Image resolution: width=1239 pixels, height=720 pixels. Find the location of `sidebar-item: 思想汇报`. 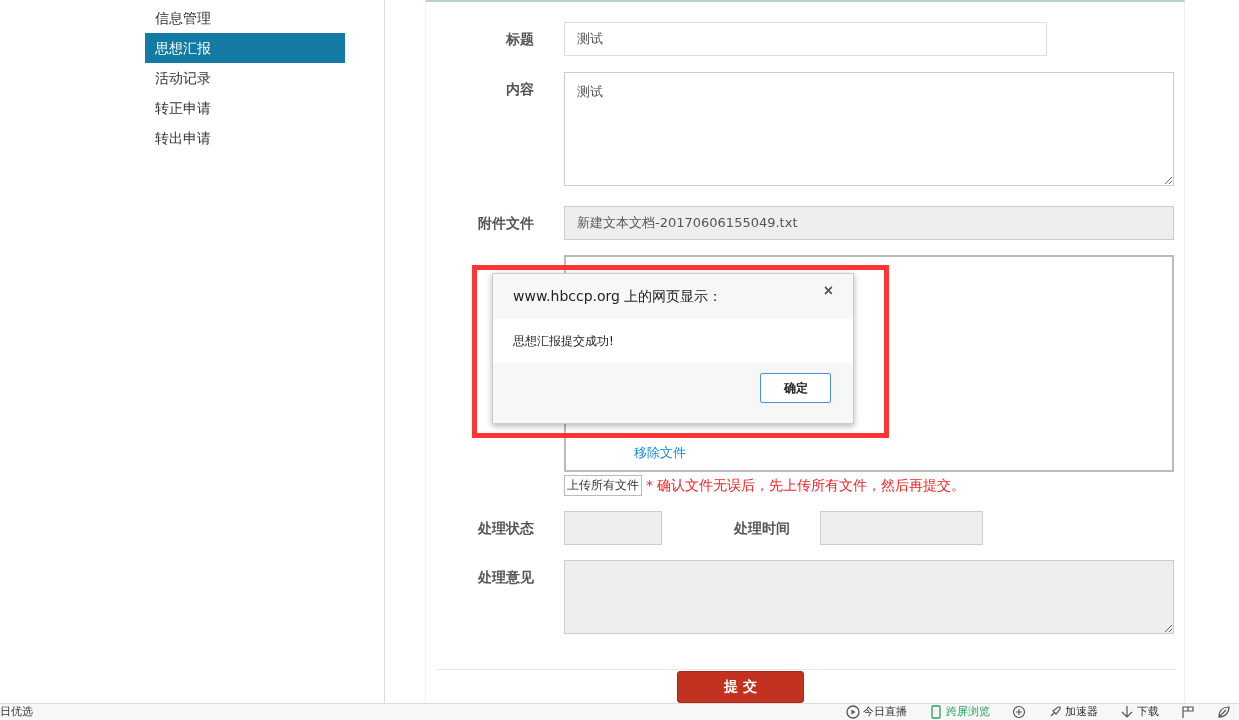

sidebar-item: 思想汇报 is located at coordinates (245, 48).